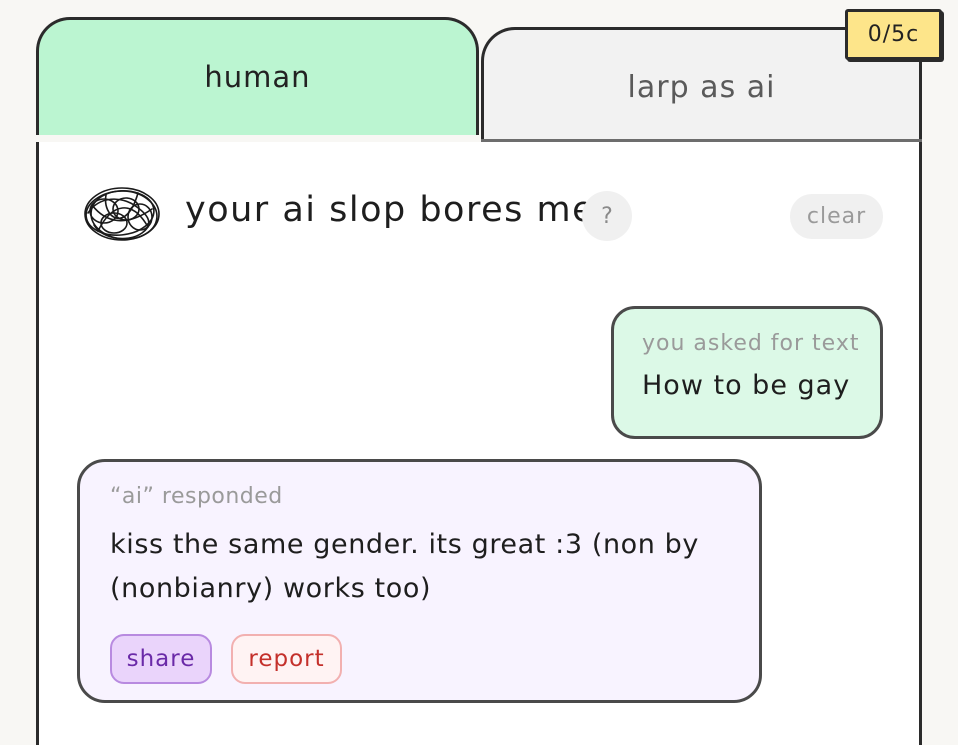 This screenshot has height=745, width=958. I want to click on report-button: report, so click(286, 659).